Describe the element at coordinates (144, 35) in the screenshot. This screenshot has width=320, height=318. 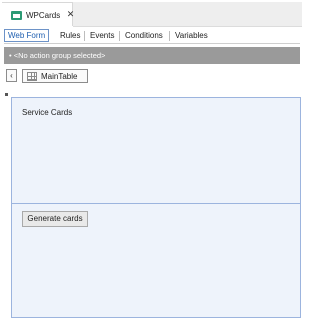
I see `tab-conditions: Conditions` at that location.